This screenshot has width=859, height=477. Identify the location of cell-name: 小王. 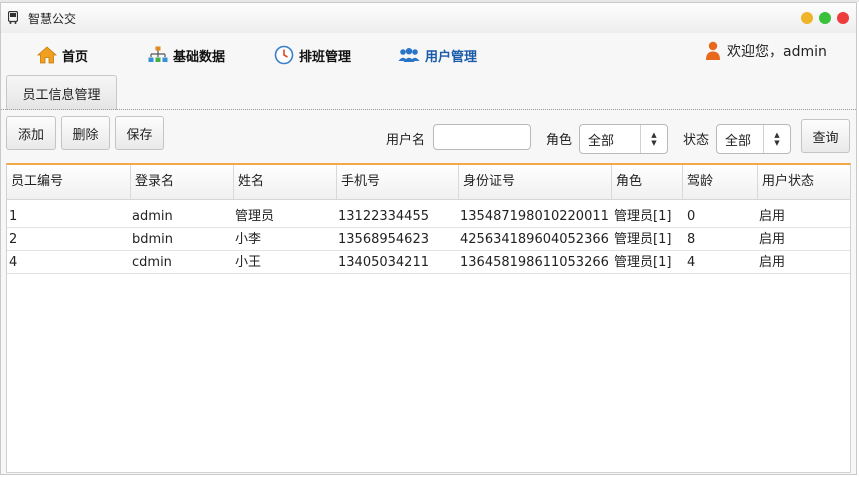
(248, 262).